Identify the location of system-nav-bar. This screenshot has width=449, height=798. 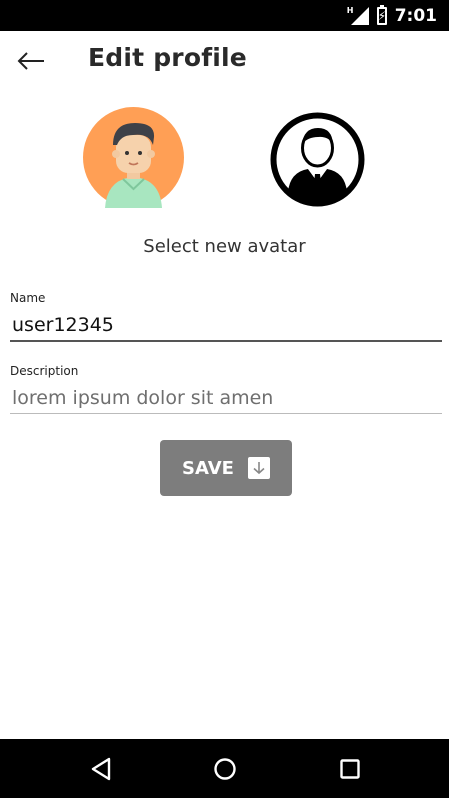
(224, 768).